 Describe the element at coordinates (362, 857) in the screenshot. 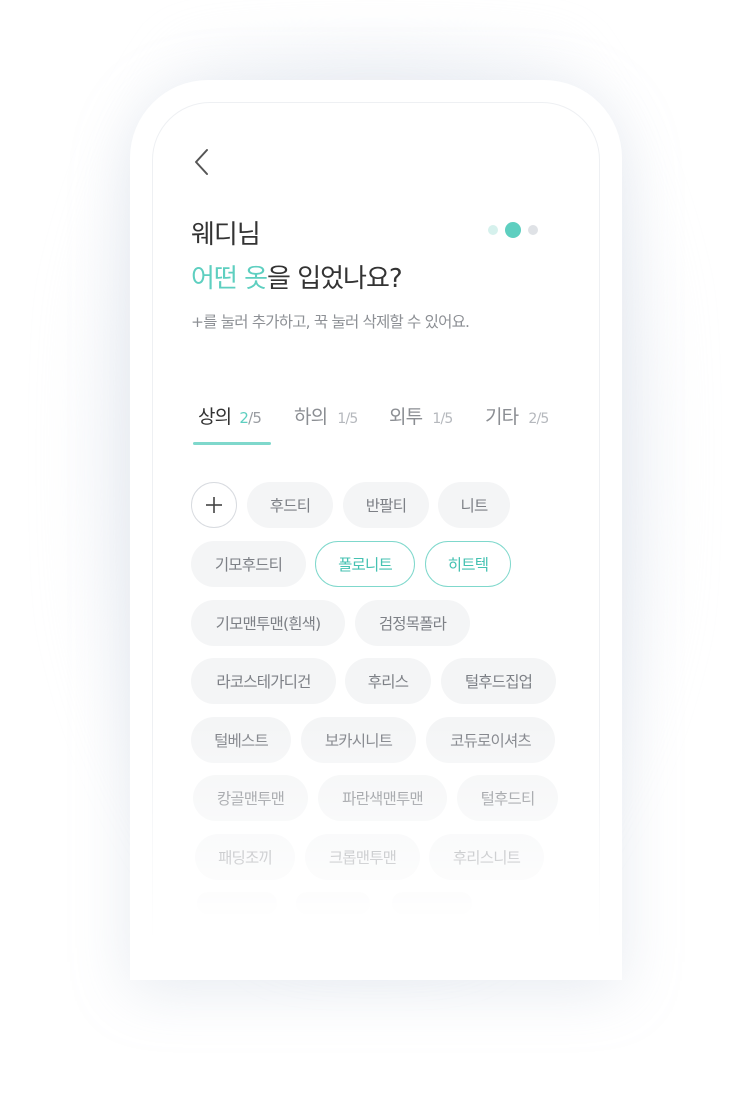

I see `chip-item: 크롭맨투맨` at that location.